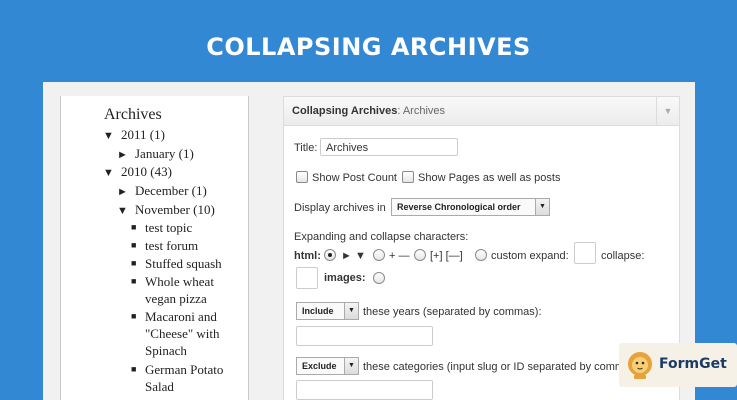  I want to click on archive-item-label: test forum, so click(172, 245).